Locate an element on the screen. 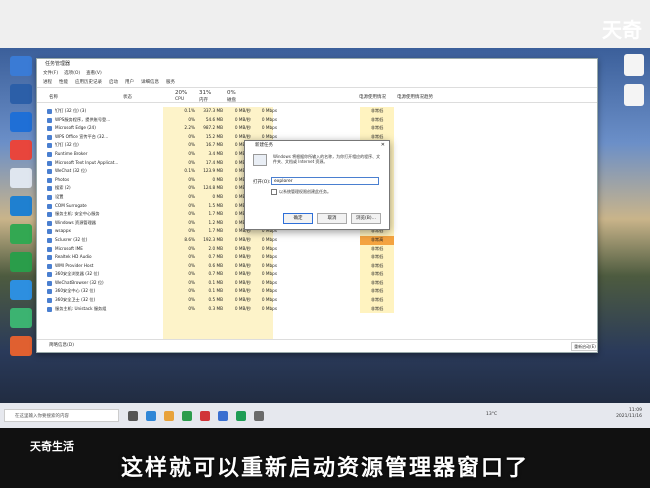 The height and width of the screenshot is (488, 650). table-row: WMI Provider Host 0% 0.6 MB 0 MB/秒 0 Mbps 非常低 is located at coordinates (317, 266).